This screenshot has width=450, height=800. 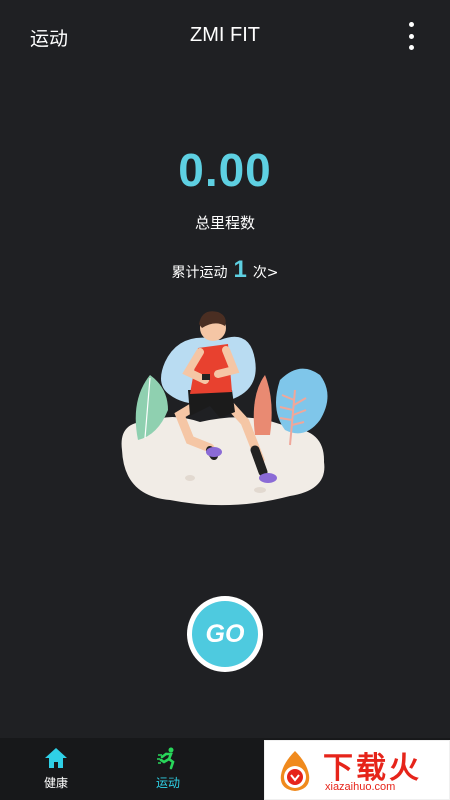 I want to click on go-button: GO, so click(x=225, y=634).